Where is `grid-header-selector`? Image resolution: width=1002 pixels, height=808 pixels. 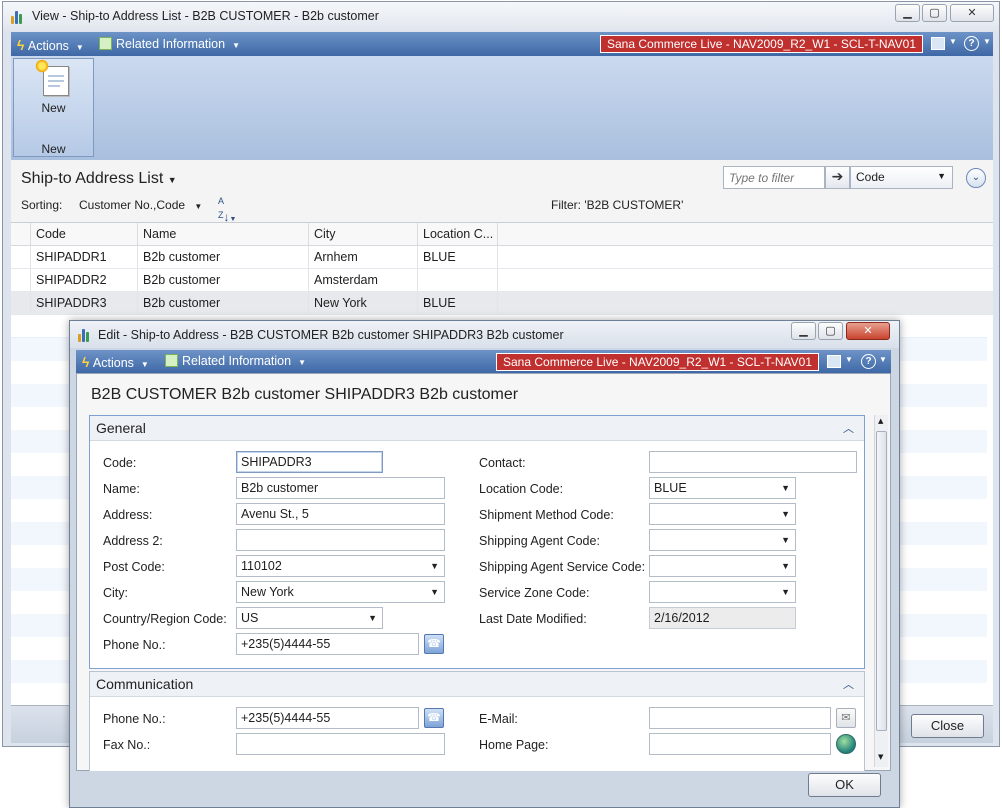
grid-header-selector is located at coordinates (21, 234).